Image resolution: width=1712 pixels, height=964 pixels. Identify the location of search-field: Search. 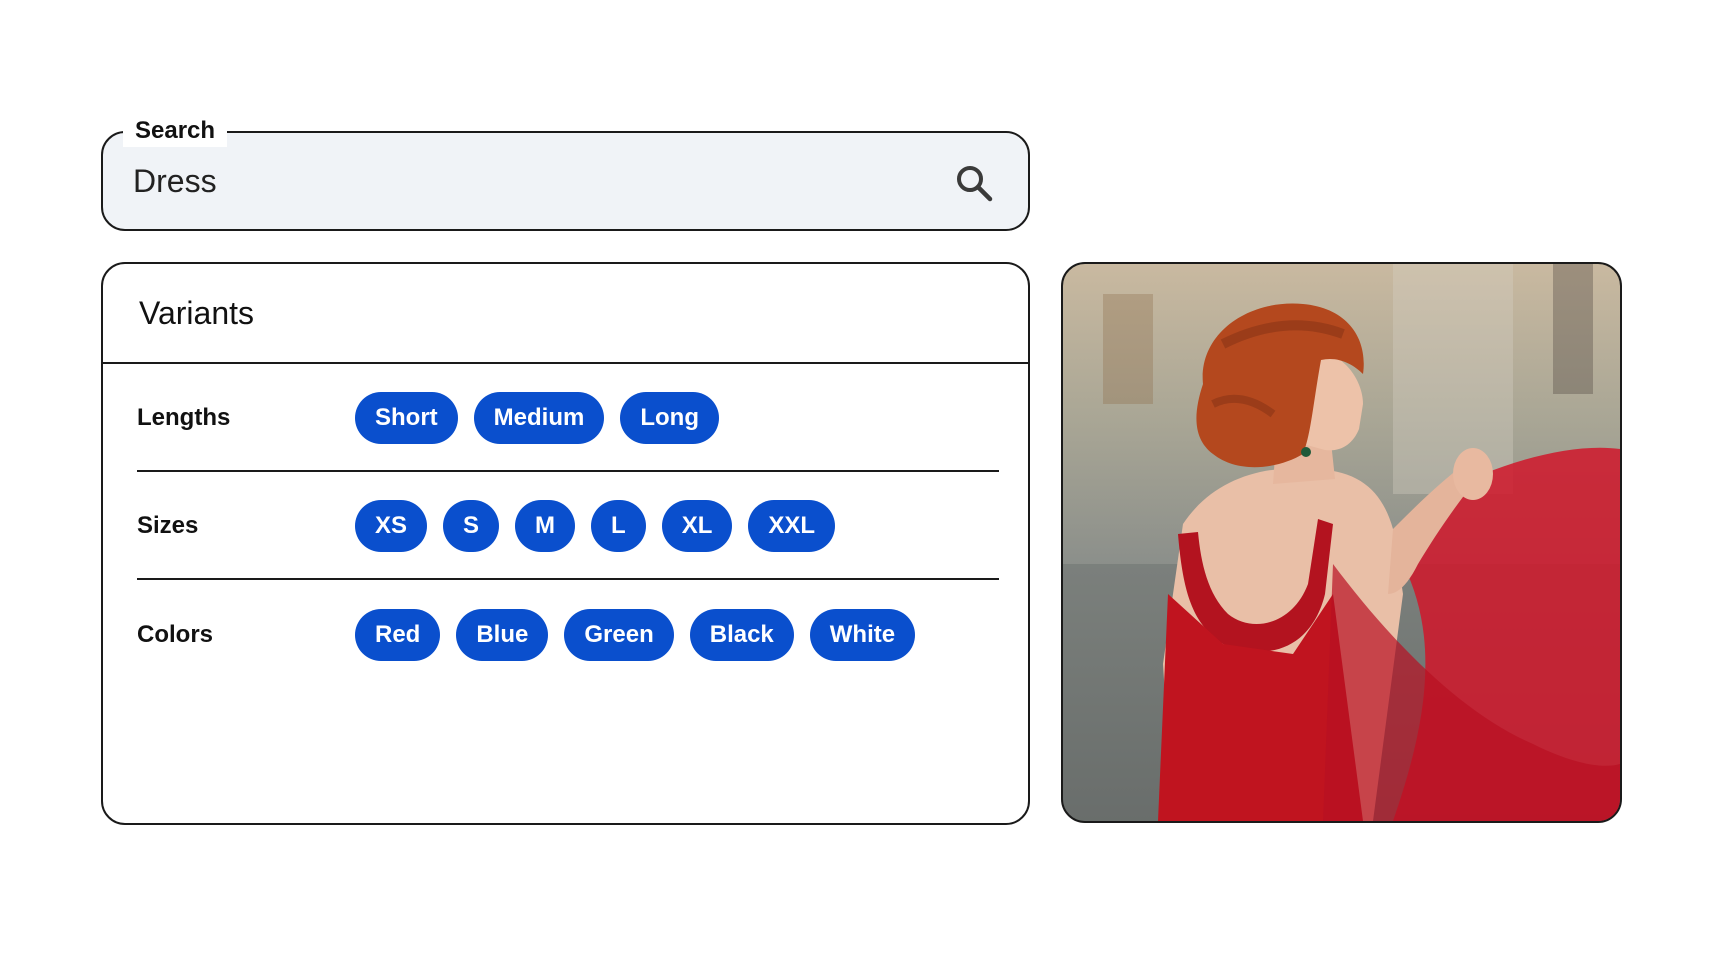
(565, 173).